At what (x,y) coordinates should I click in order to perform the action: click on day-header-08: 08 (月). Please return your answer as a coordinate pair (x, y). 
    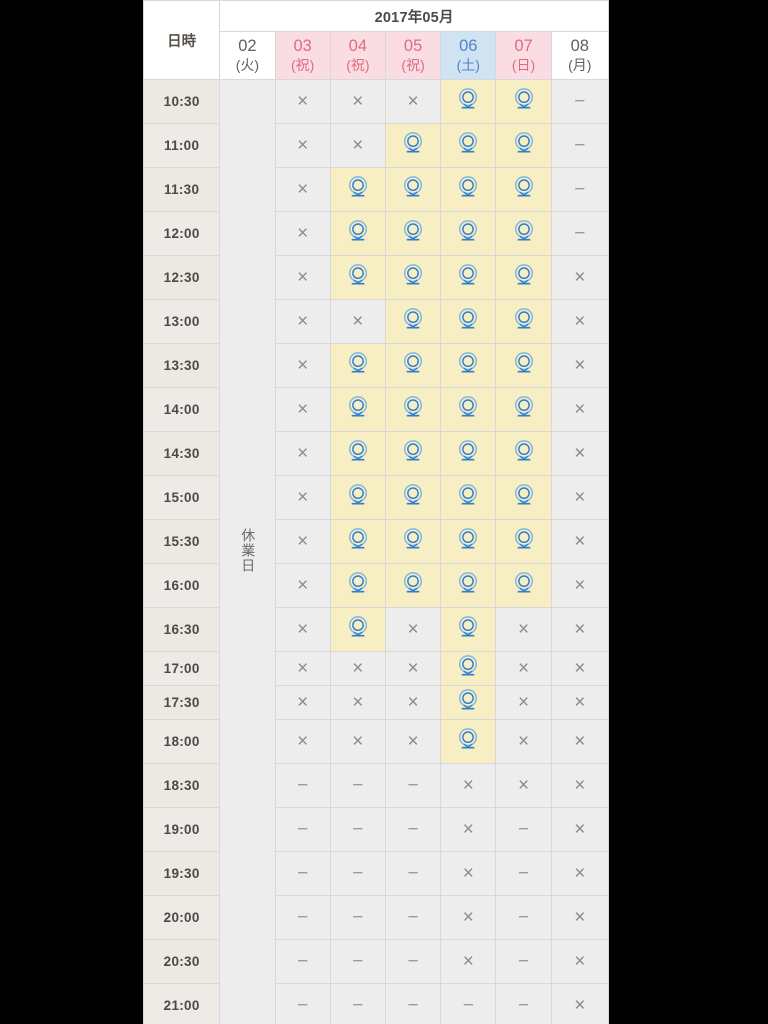
    Looking at the image, I should click on (579, 55).